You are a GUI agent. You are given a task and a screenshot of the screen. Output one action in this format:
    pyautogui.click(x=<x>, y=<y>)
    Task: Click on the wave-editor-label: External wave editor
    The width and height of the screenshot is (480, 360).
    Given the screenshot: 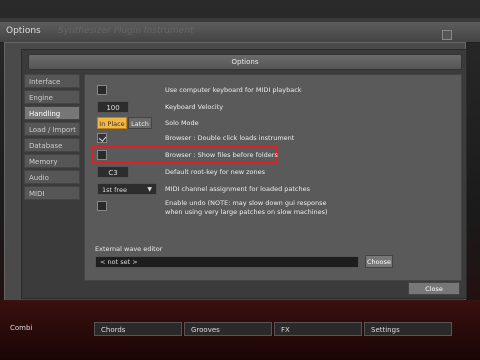 What is the action you would take?
    pyautogui.click(x=129, y=249)
    